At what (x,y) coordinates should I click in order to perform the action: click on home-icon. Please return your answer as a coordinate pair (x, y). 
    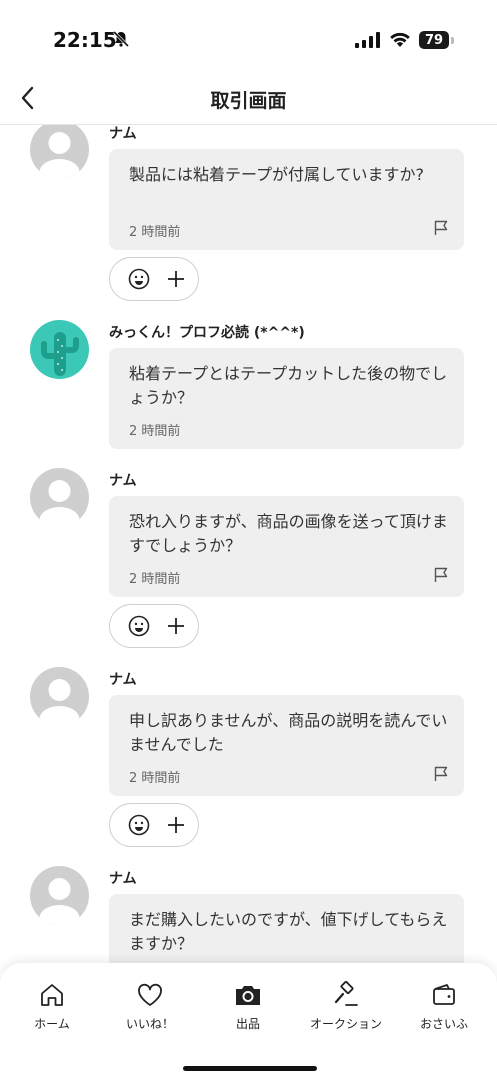
    Looking at the image, I should click on (52, 995).